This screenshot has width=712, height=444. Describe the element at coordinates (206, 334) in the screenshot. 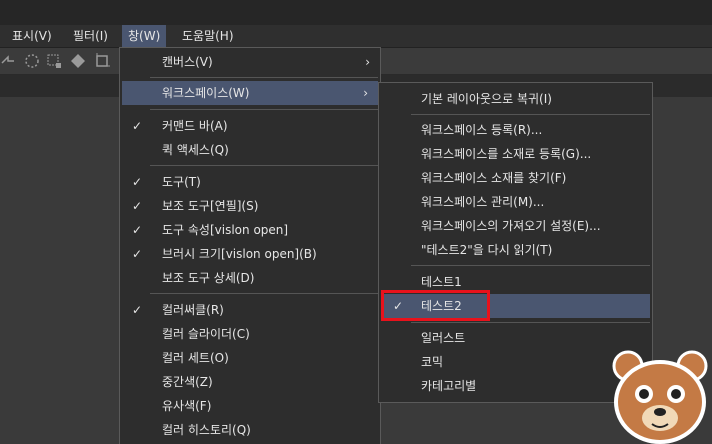

I see `menu-item-label: 컬러 슬라이더(C)` at that location.